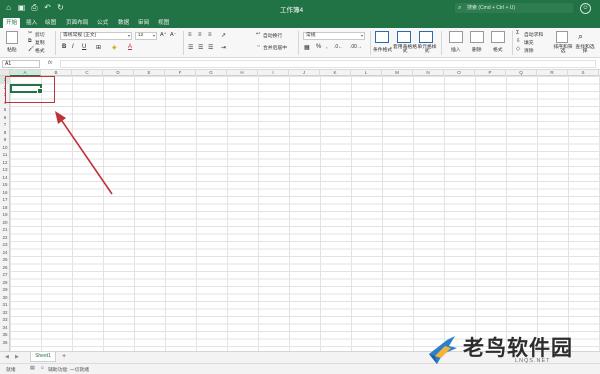 The image size is (600, 374). Describe the element at coordinates (173, 35) in the screenshot. I see `shrink-font-icon: A⁻` at that location.